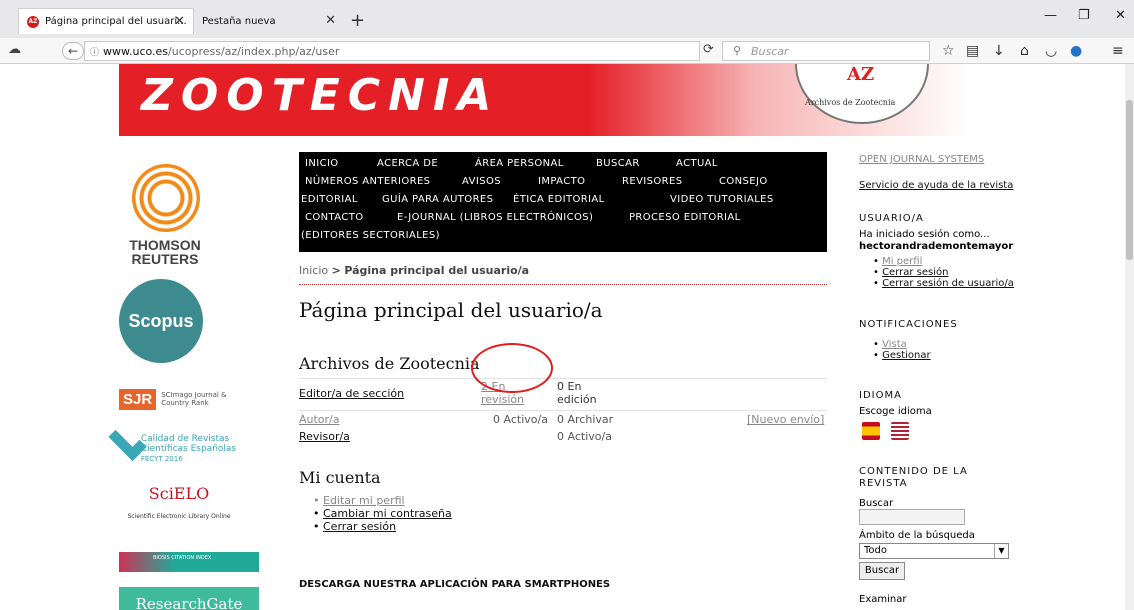  Describe the element at coordinates (73, 51) in the screenshot. I see `back-button: ←` at that location.